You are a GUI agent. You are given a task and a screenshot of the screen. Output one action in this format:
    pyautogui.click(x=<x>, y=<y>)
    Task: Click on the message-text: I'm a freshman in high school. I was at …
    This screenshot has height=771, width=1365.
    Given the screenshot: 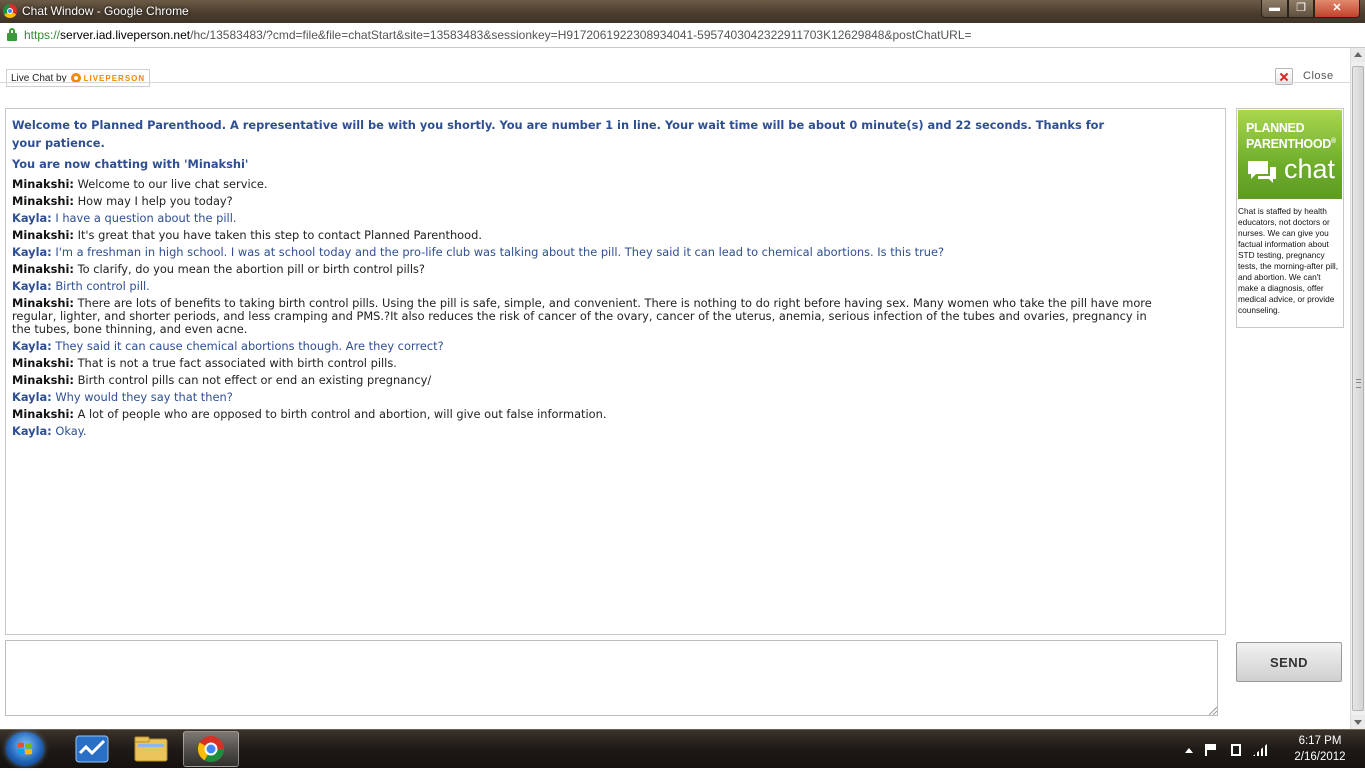 What is the action you would take?
    pyautogui.click(x=500, y=252)
    